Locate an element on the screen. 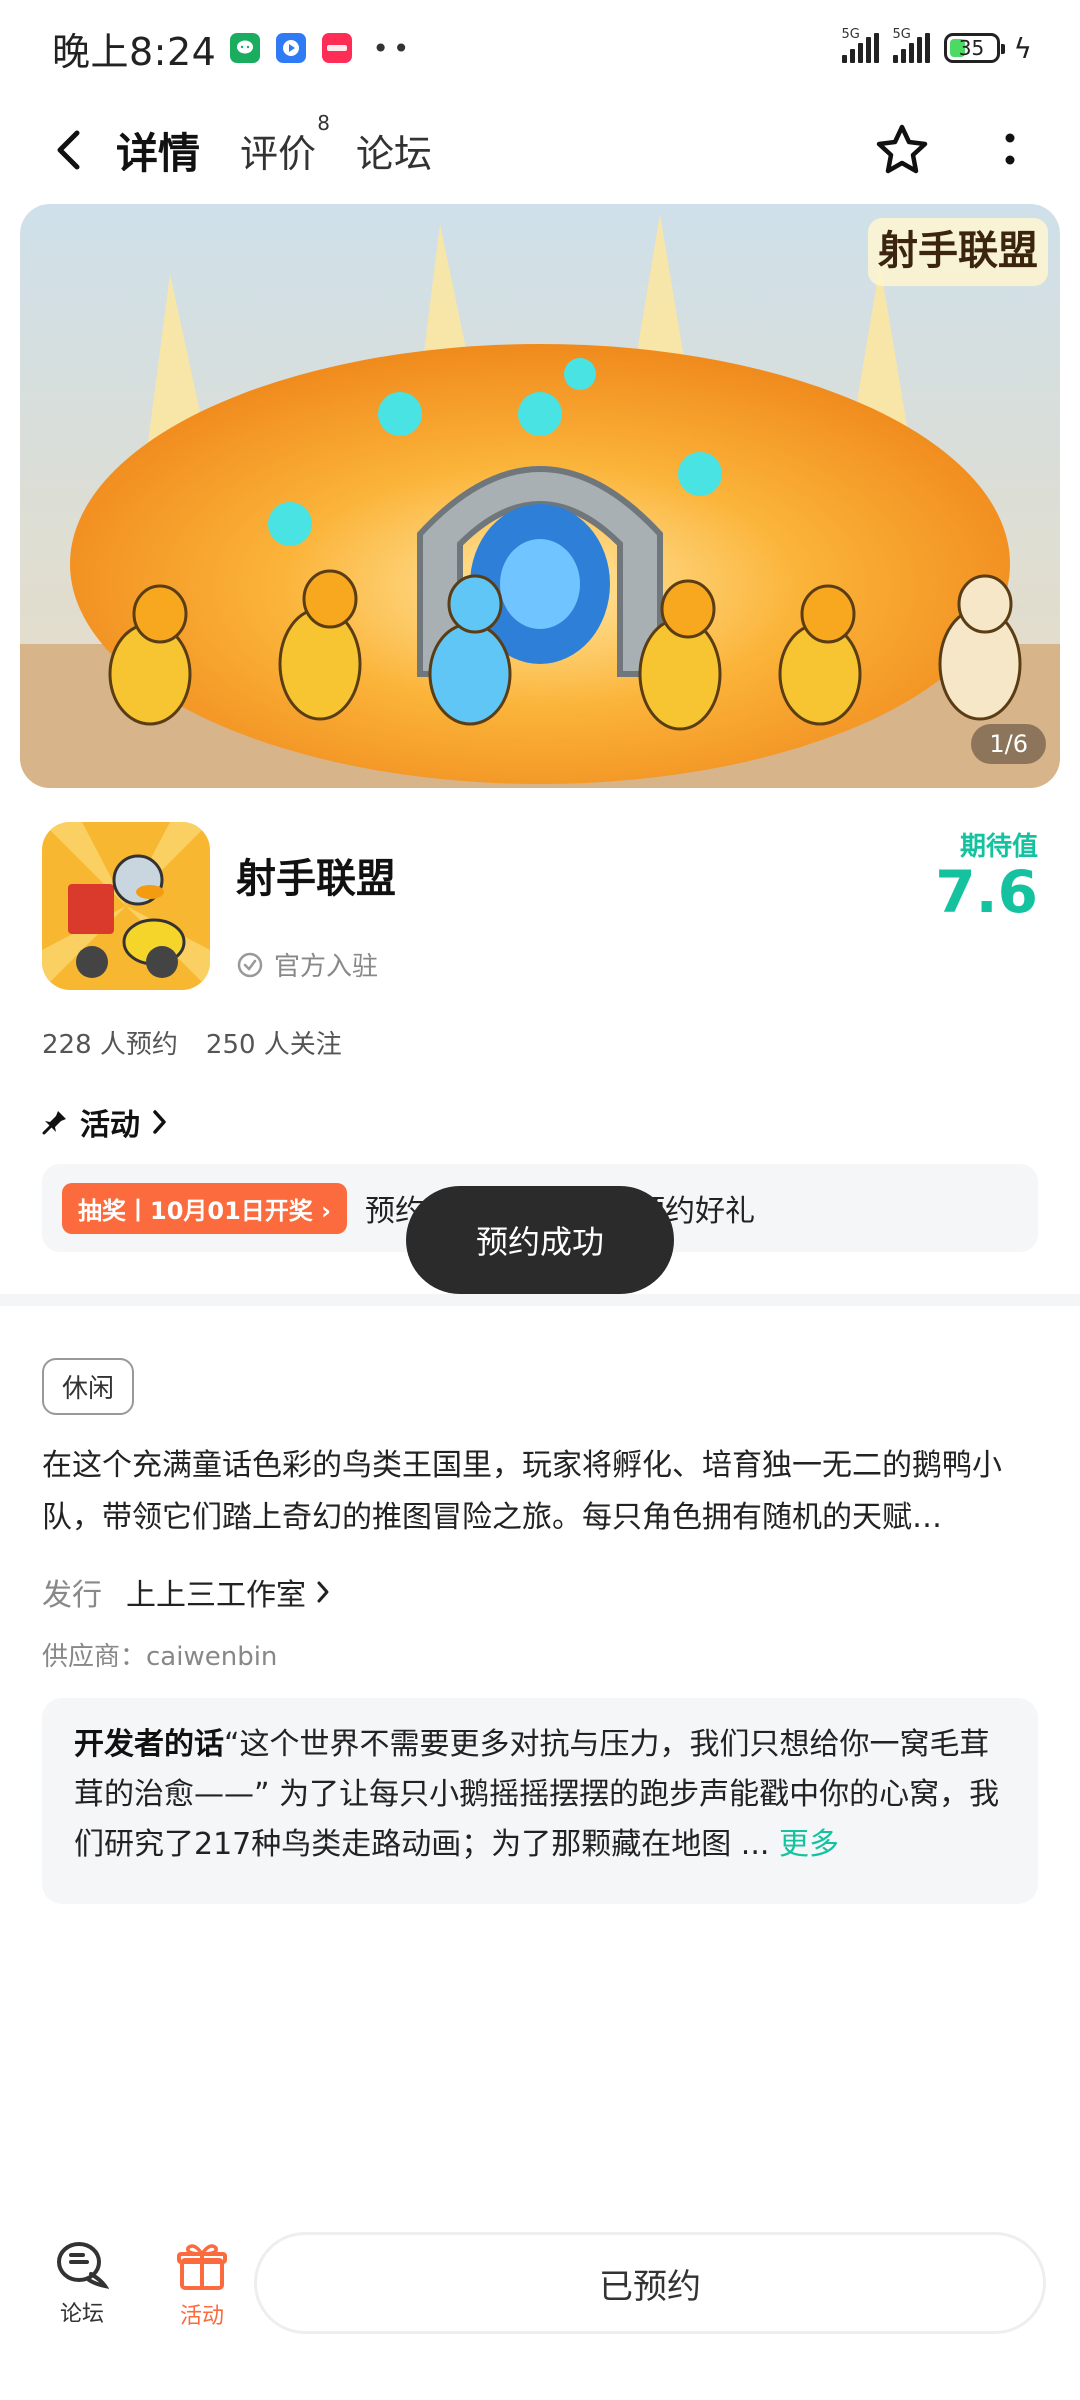 Image resolution: width=1080 pixels, height=2400 pixels. lottery-tag-label: 抽奖丨10月01日开奖 is located at coordinates (195, 1210).